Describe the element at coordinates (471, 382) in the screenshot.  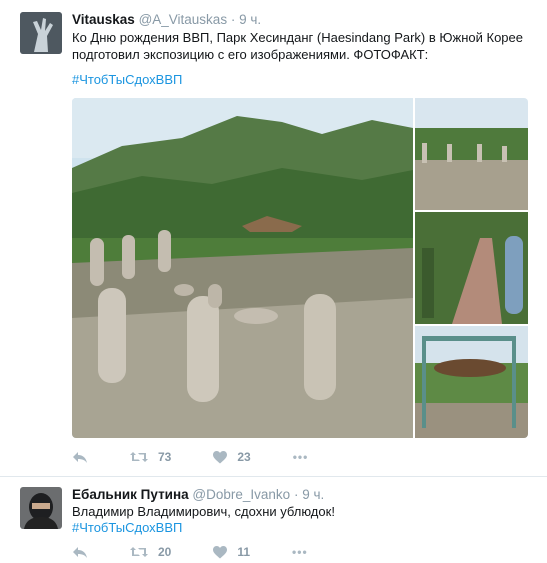
I see `photo-side-bottom` at that location.